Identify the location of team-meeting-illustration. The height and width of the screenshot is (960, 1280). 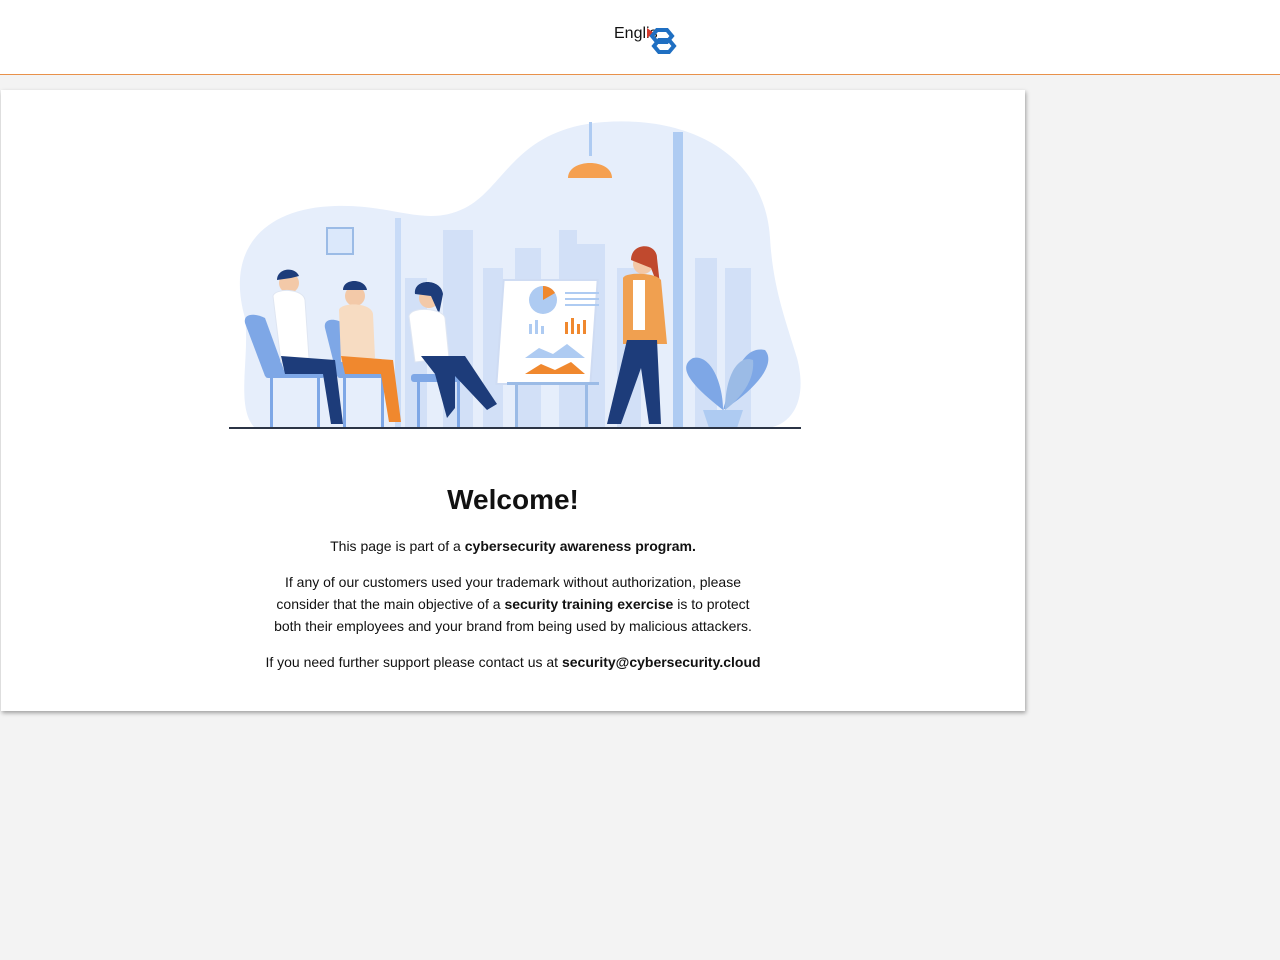
(515, 275).